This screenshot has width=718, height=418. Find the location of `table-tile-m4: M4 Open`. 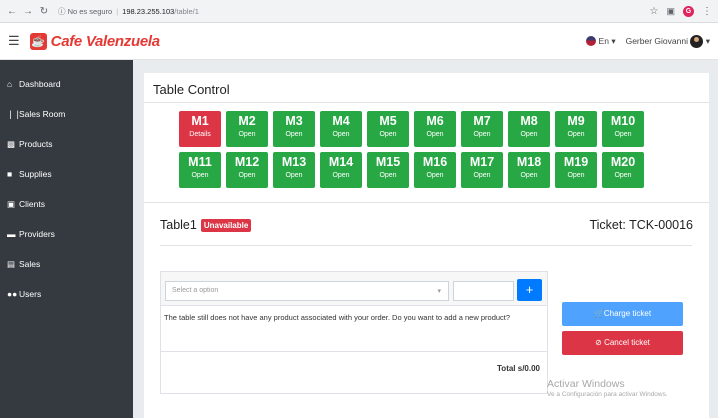

table-tile-m4: M4 Open is located at coordinates (341, 129).